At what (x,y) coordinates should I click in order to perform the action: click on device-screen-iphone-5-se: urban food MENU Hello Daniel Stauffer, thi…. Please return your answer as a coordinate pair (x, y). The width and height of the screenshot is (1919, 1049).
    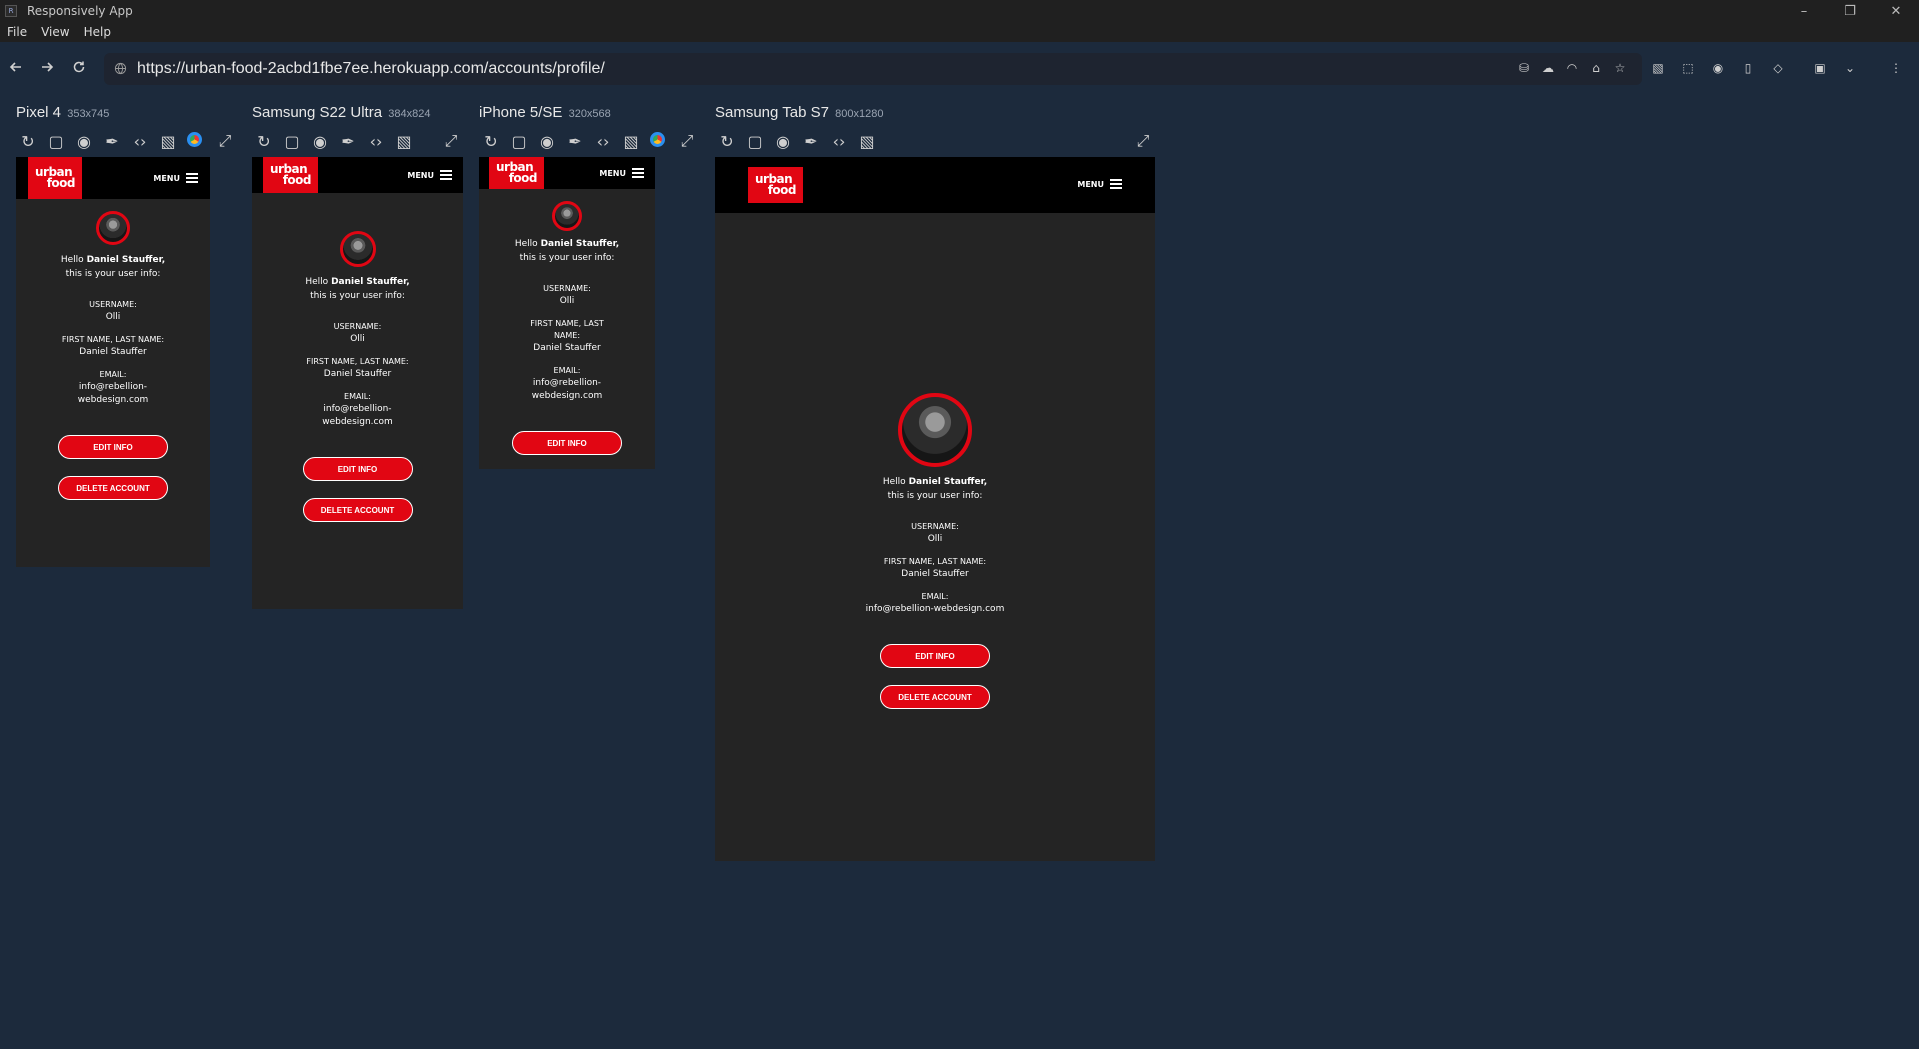
    Looking at the image, I should click on (567, 313).